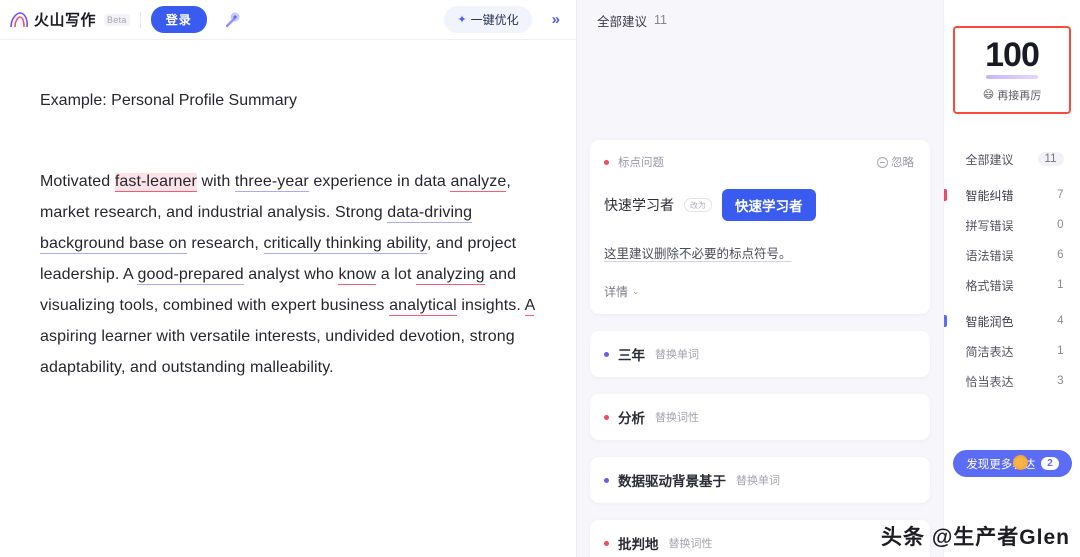 The width and height of the screenshot is (1080, 557). Describe the element at coordinates (190, 275) in the screenshot. I see `flagged-text-run: good-prepared` at that location.